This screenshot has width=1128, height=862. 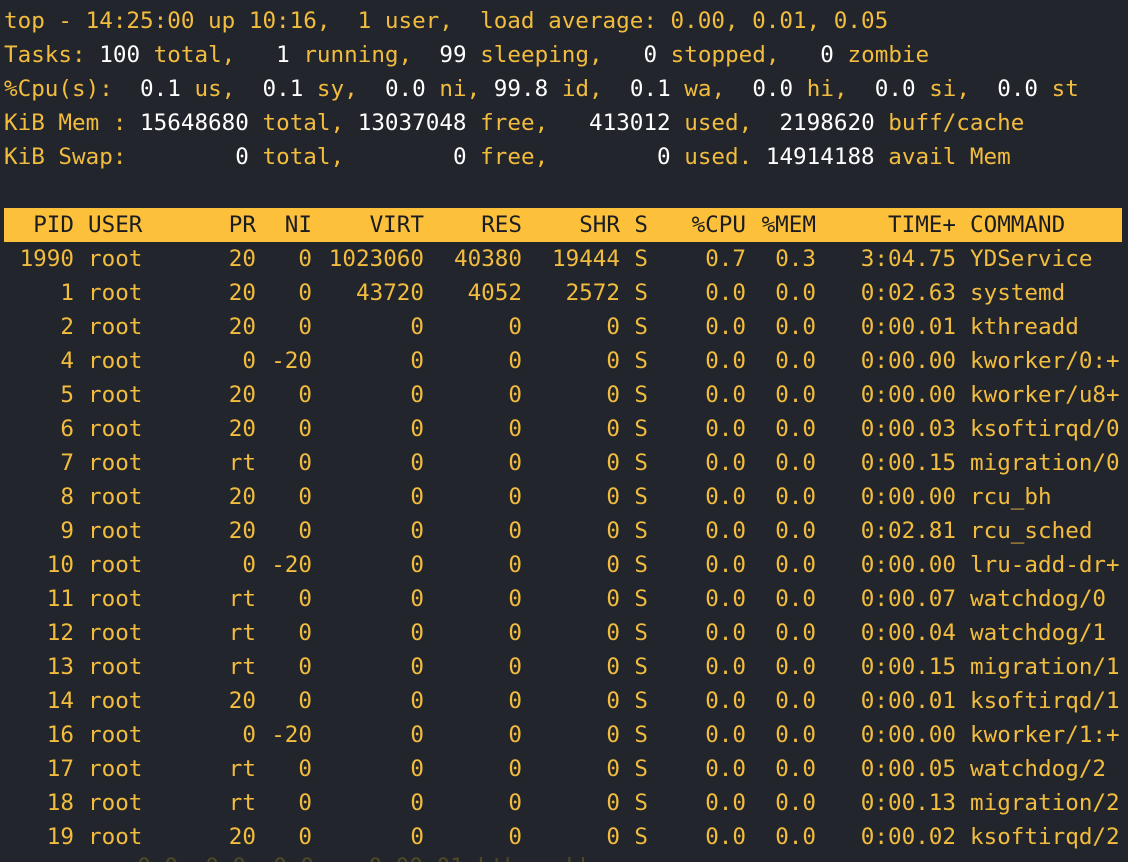 I want to click on cell-nice: 0, so click(x=305, y=463).